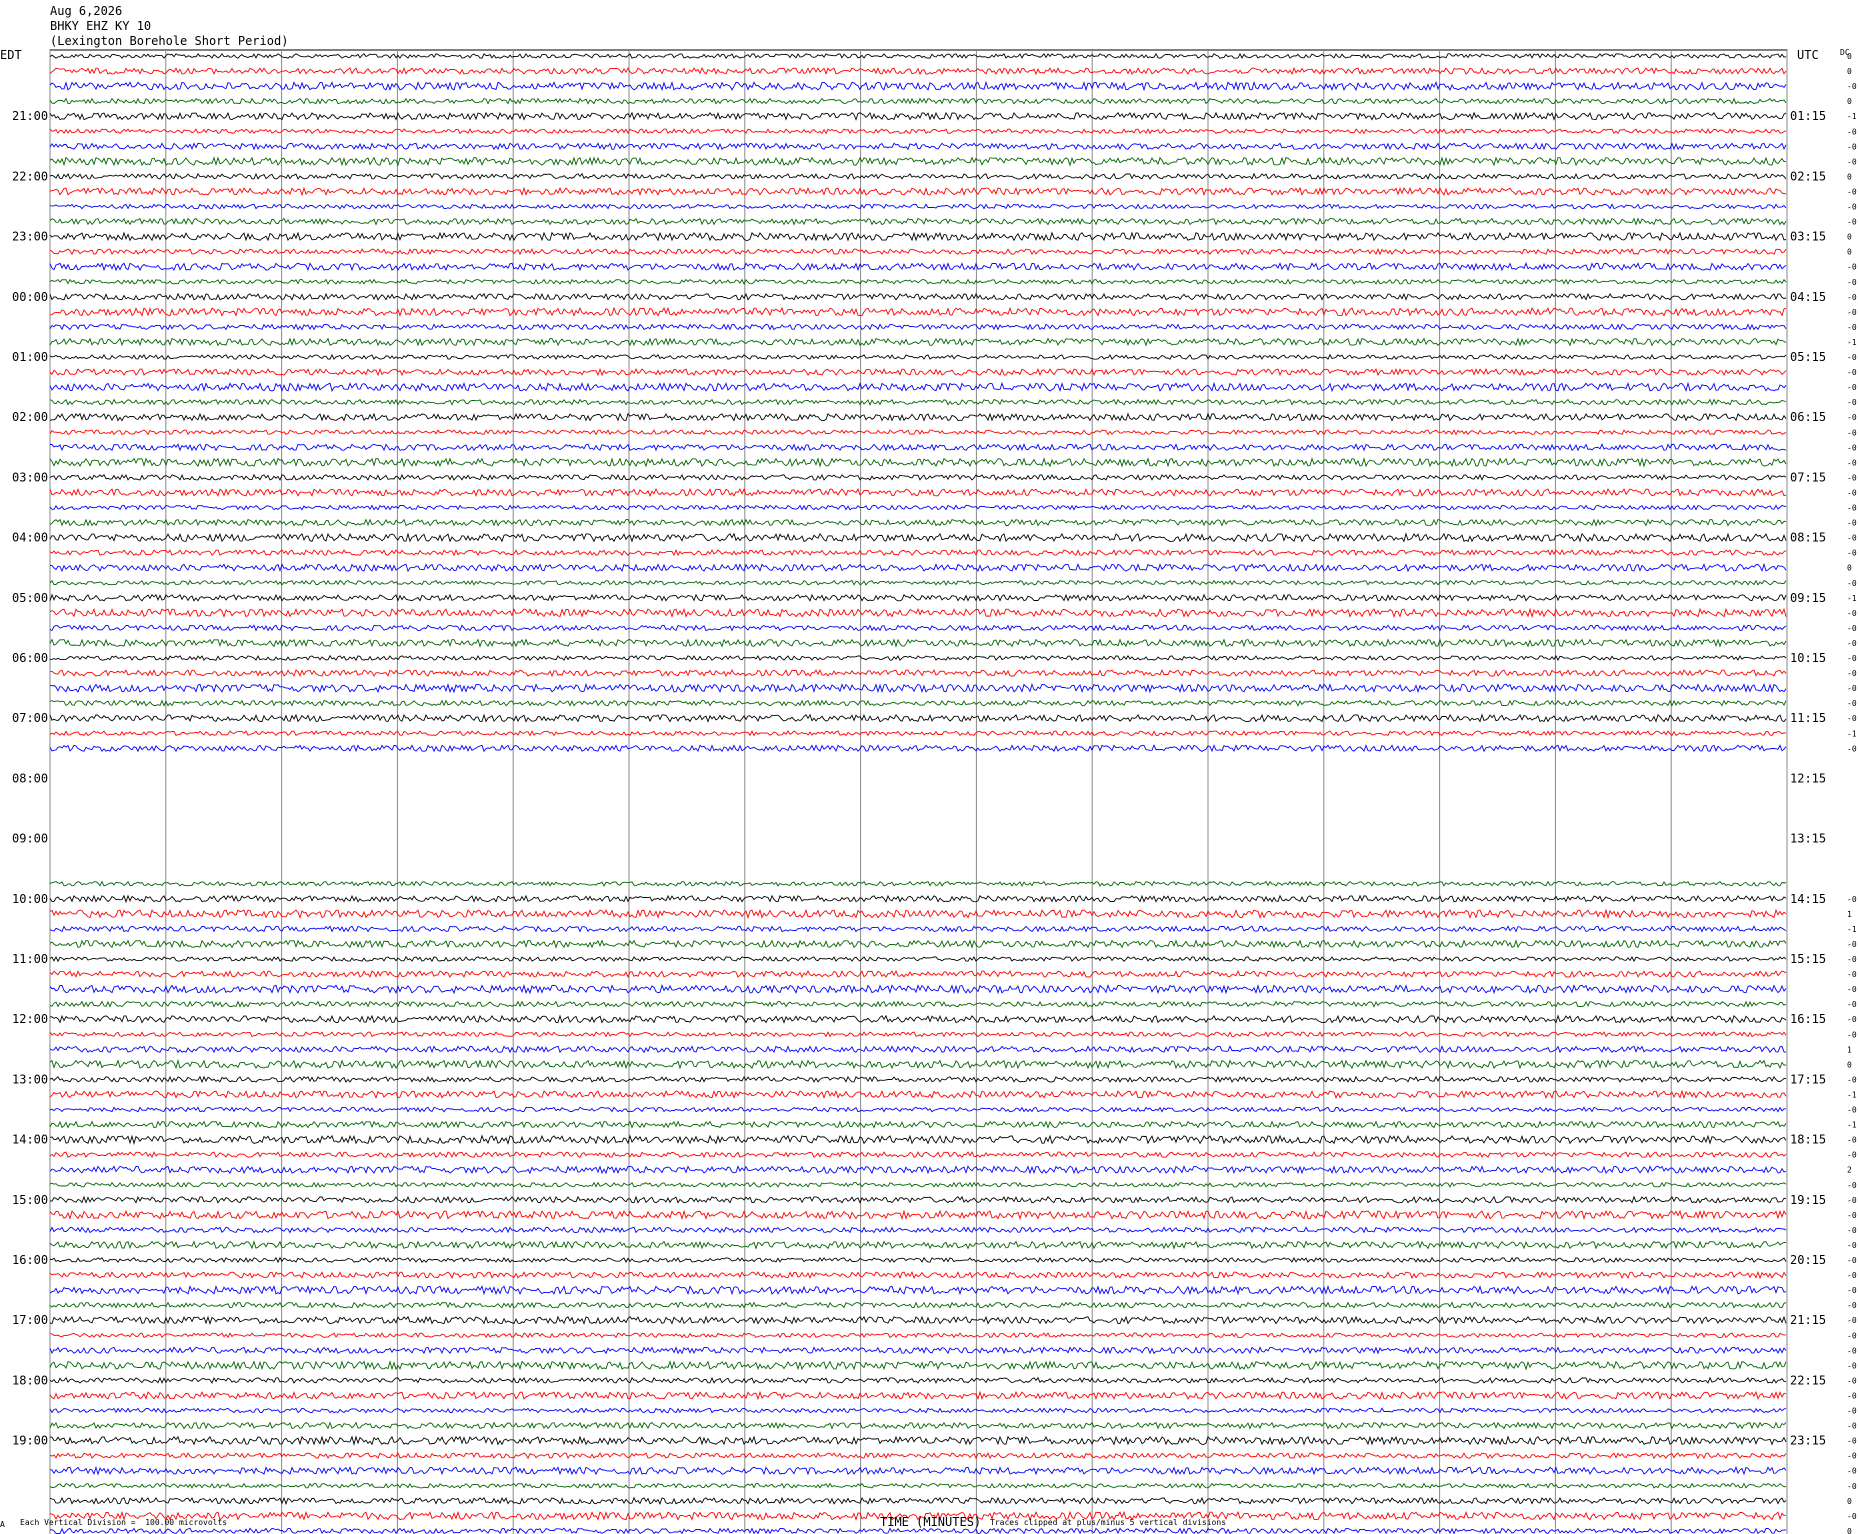 The image size is (1858, 1534). Describe the element at coordinates (30, 1380) in the screenshot. I see `edt-hour-label: 18:00` at that location.